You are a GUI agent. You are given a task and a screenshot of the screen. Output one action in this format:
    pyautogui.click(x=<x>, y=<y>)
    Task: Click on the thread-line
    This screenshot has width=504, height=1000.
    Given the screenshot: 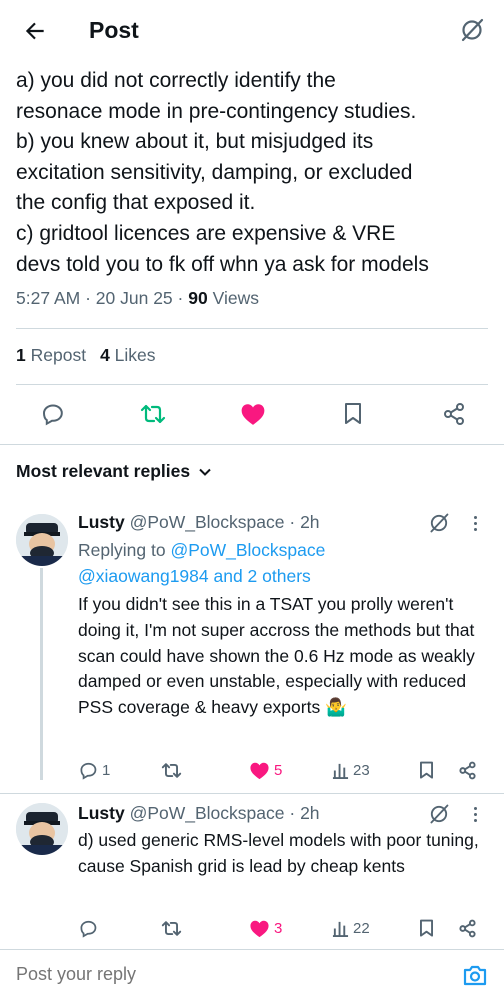 What is the action you would take?
    pyautogui.click(x=41, y=674)
    